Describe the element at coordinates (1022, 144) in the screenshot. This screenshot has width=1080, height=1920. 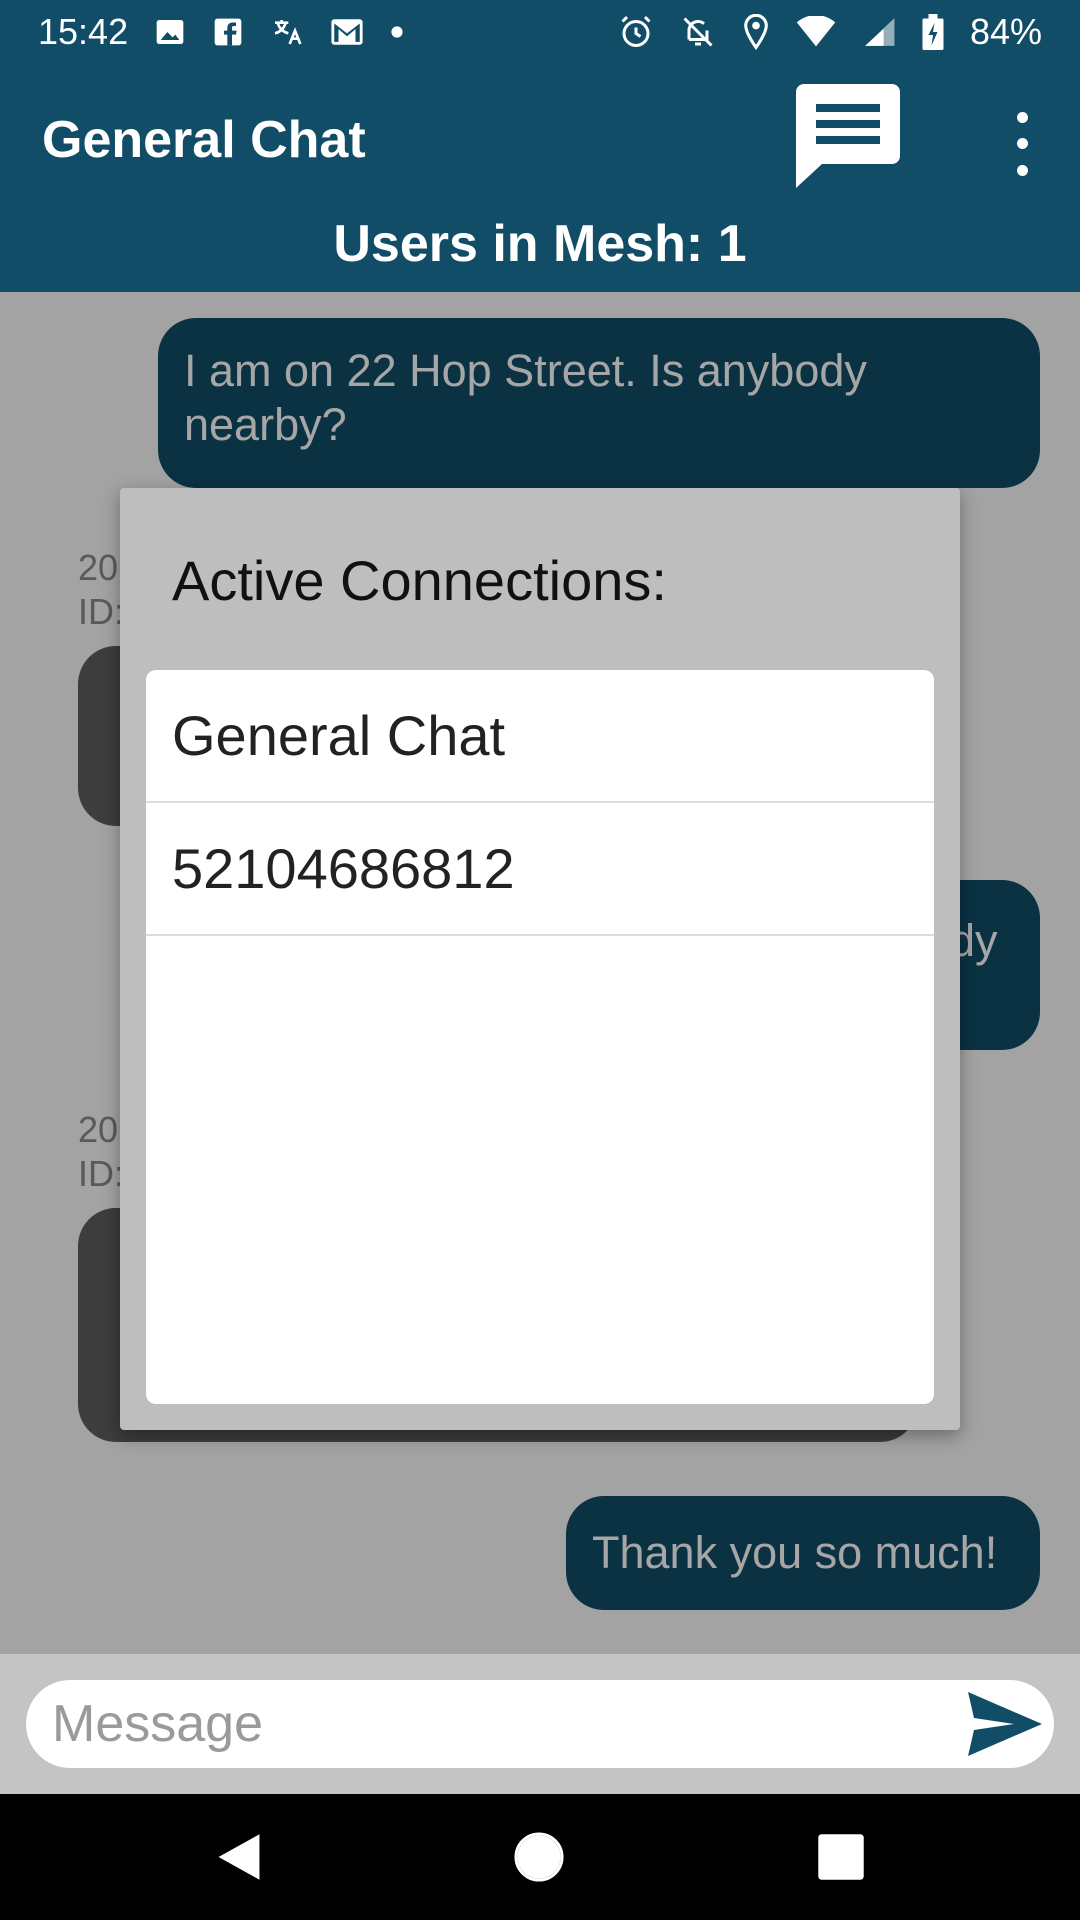
I see `more-vert-icon` at that location.